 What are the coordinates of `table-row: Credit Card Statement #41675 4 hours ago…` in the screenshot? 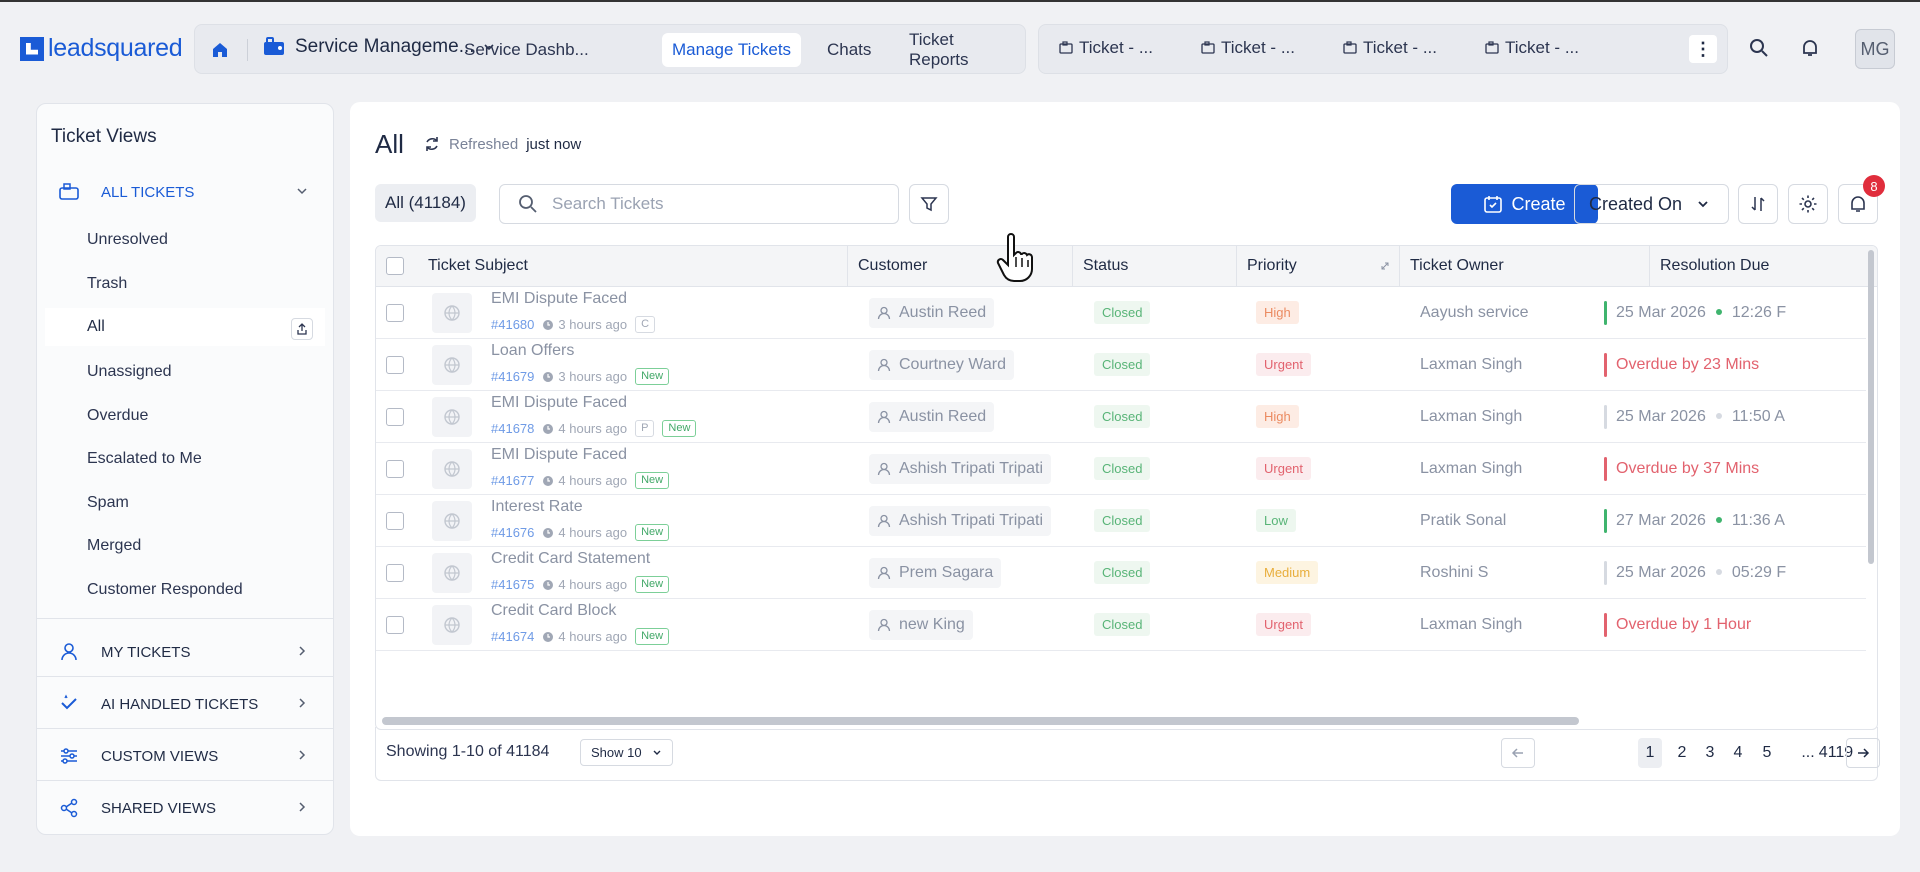 It's located at (1121, 573).